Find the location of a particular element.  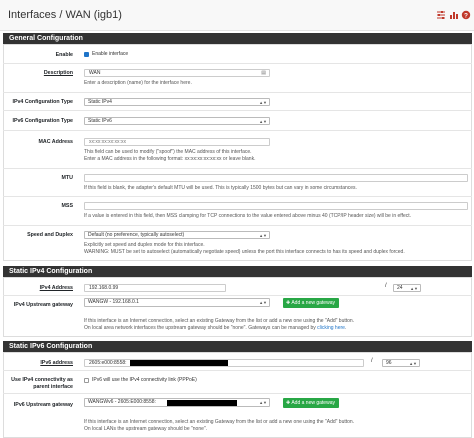

ipv6-gateway-label: IPv6 Upstream gateway is located at coordinates (43, 405).